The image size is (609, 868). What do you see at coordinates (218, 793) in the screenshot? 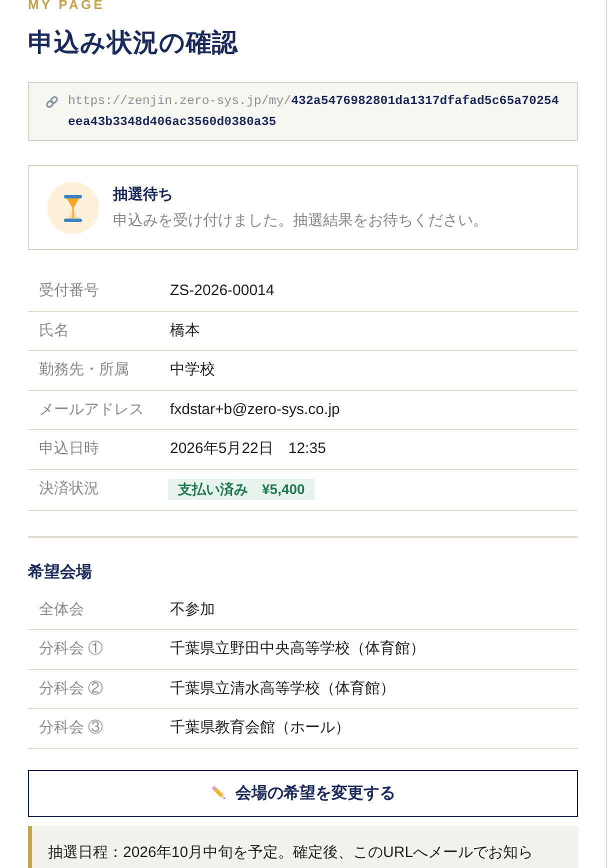
I see `pencil-icon` at bounding box center [218, 793].